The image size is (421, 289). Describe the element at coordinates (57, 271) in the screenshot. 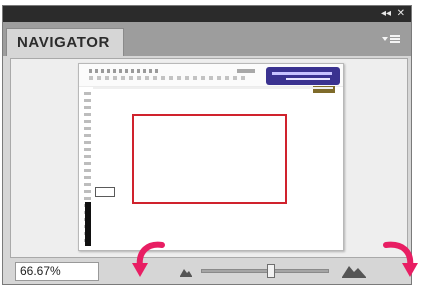

I see `zoom-percentage-field: 66.67%` at that location.